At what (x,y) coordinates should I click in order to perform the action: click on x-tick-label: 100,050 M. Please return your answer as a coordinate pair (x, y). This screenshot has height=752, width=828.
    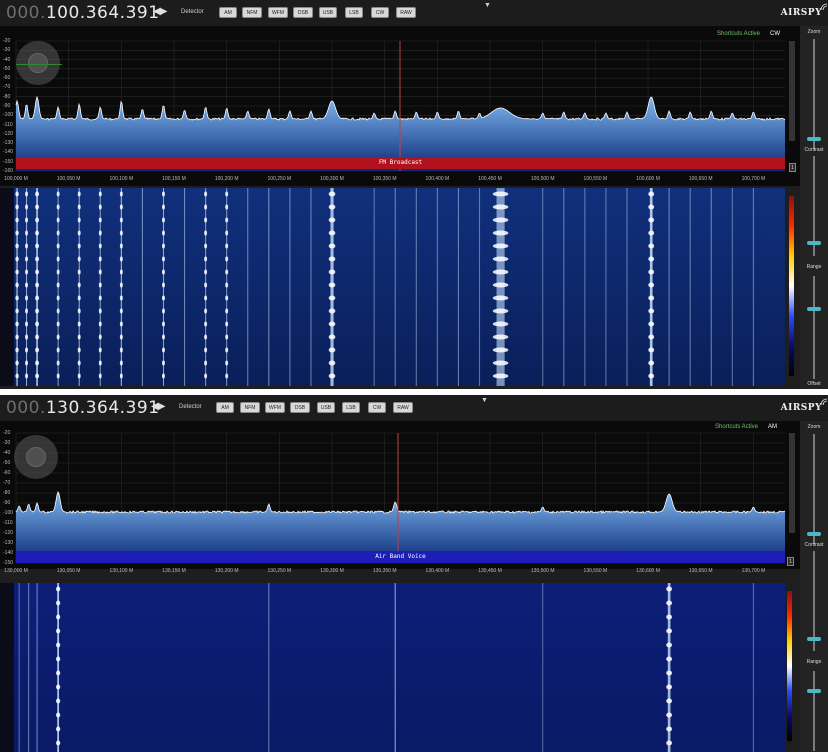
    Looking at the image, I should click on (68, 179).